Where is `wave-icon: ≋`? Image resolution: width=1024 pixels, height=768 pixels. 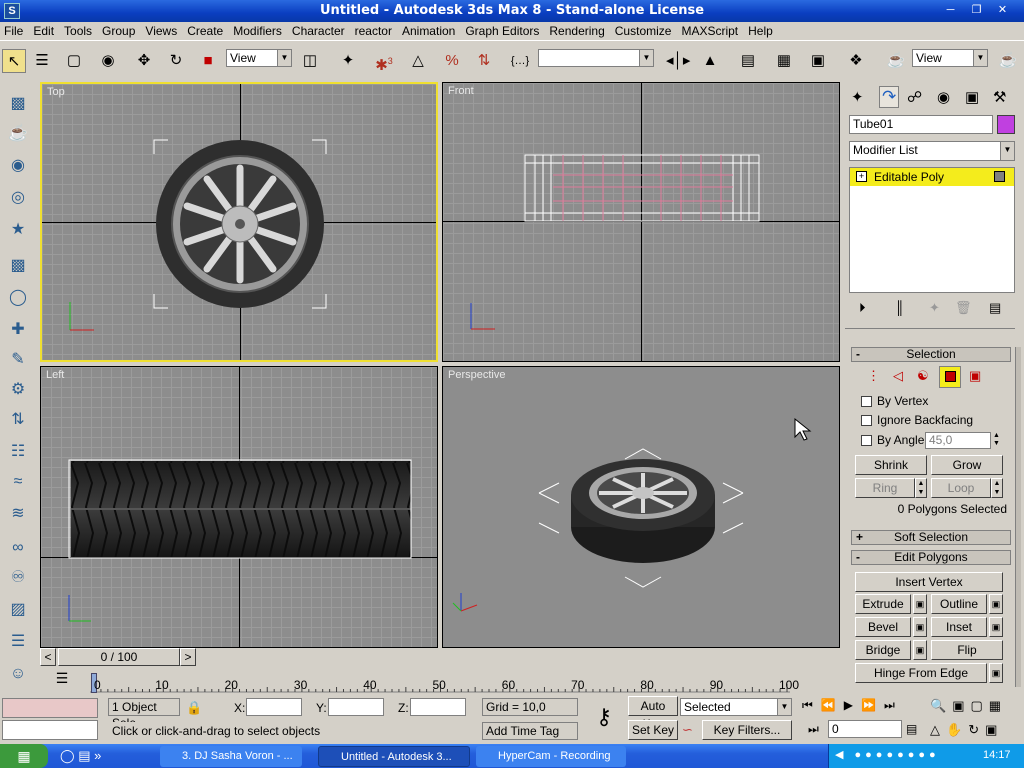 wave-icon: ≋ is located at coordinates (18, 514).